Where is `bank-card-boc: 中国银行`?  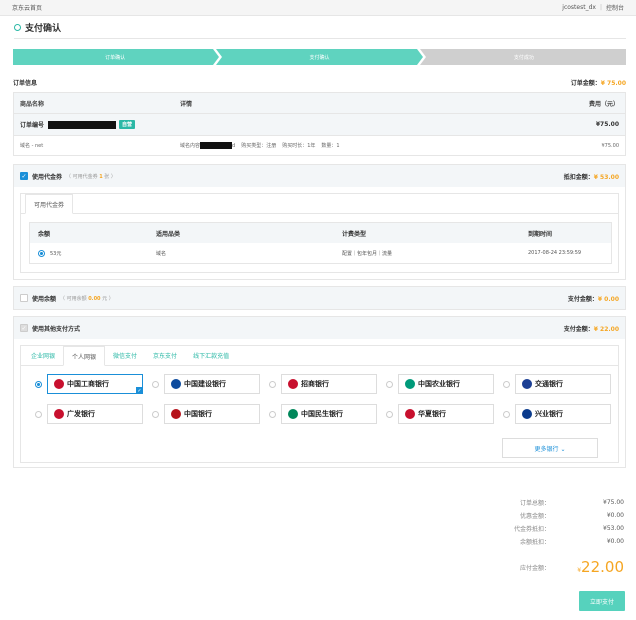 bank-card-boc: 中国银行 is located at coordinates (212, 414).